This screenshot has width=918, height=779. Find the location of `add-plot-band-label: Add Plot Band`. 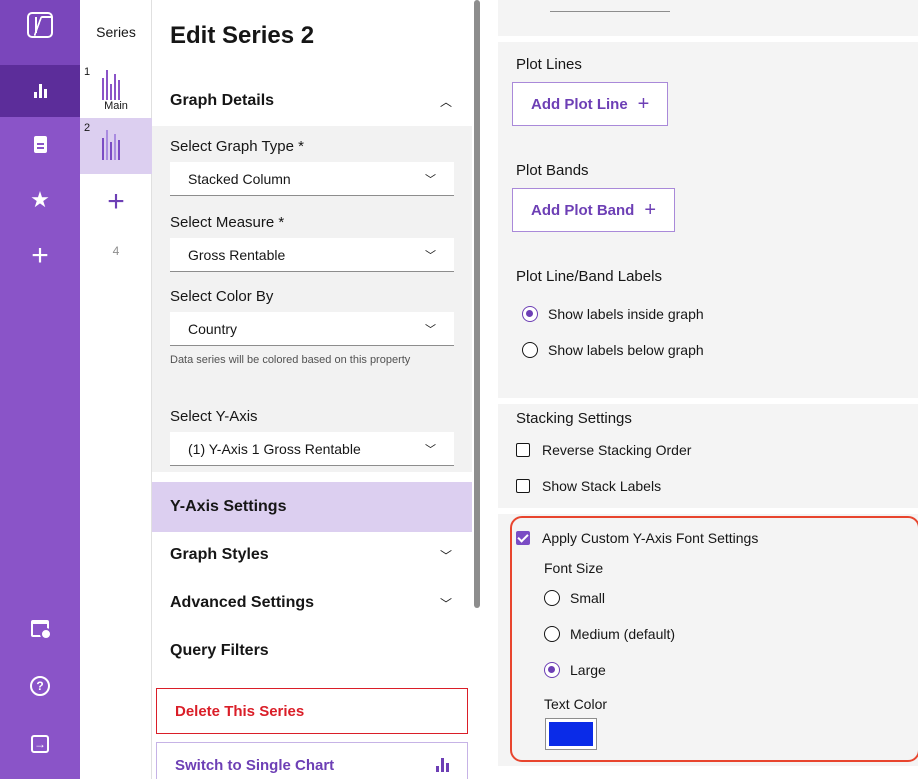

add-plot-band-label: Add Plot Band is located at coordinates (583, 210).